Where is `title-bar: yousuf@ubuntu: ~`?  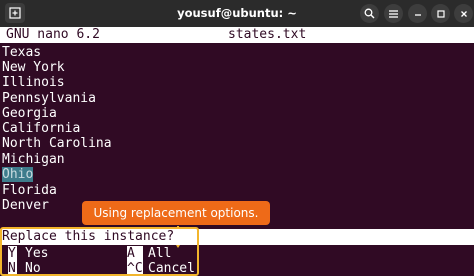
title-bar: yousuf@ubuntu: ~ is located at coordinates (237, 13).